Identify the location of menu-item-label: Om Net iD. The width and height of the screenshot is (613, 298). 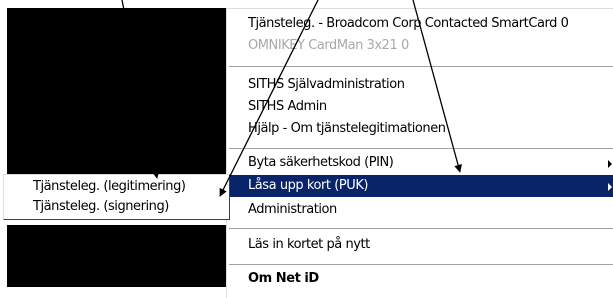
(283, 278).